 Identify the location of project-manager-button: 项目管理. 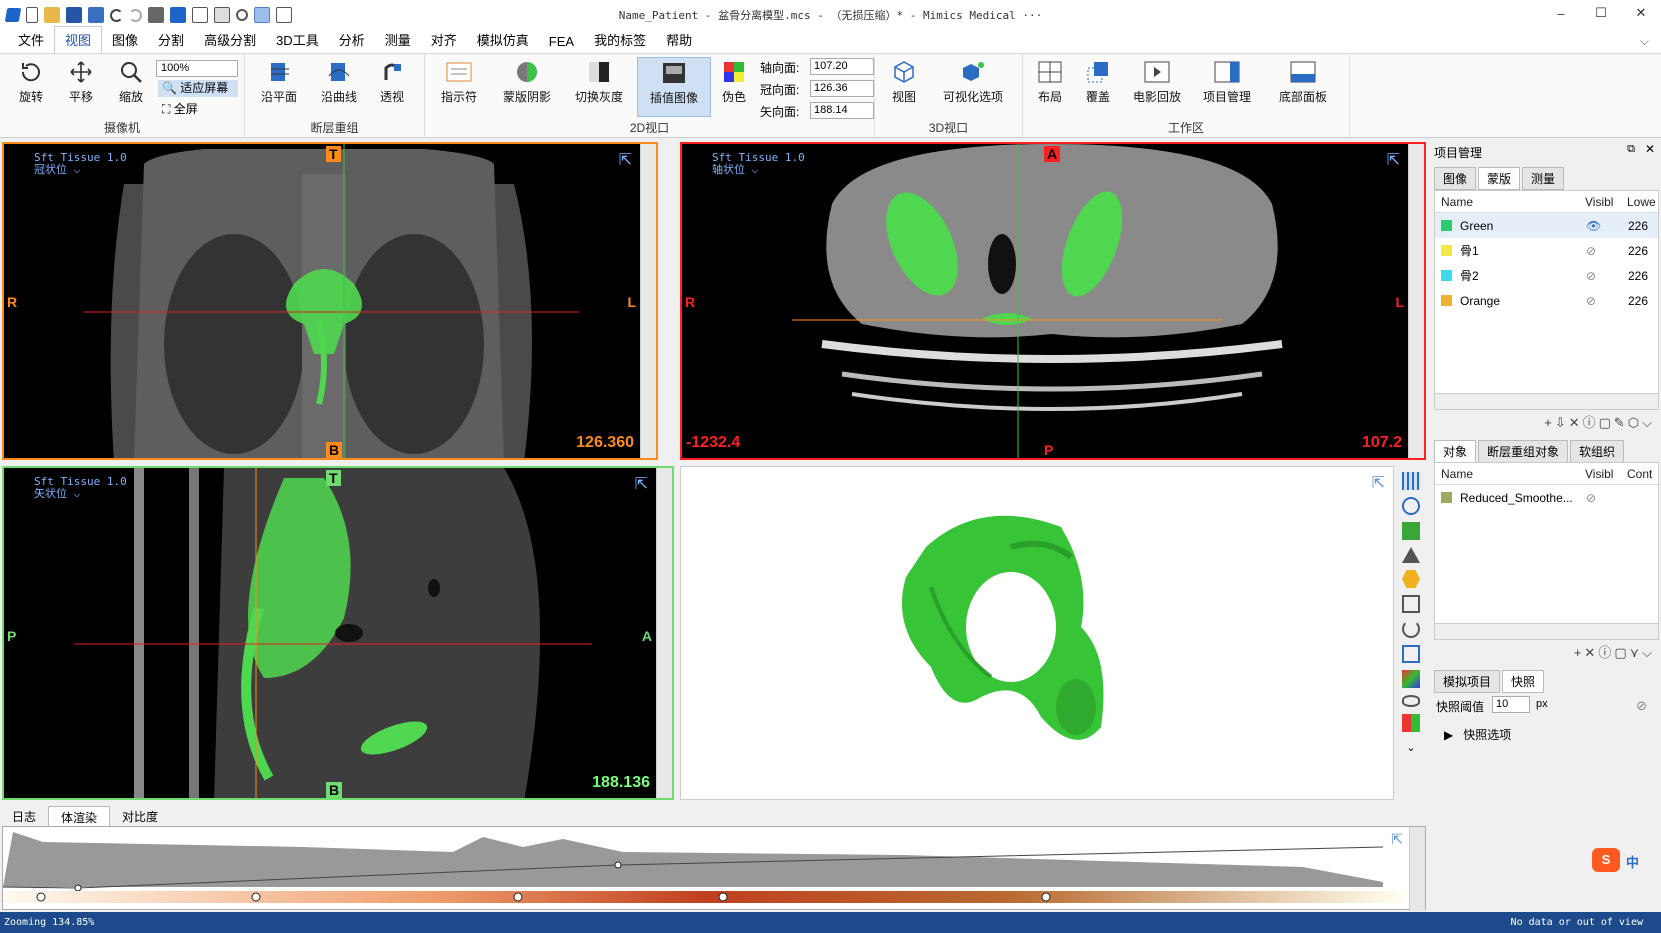
(1227, 82).